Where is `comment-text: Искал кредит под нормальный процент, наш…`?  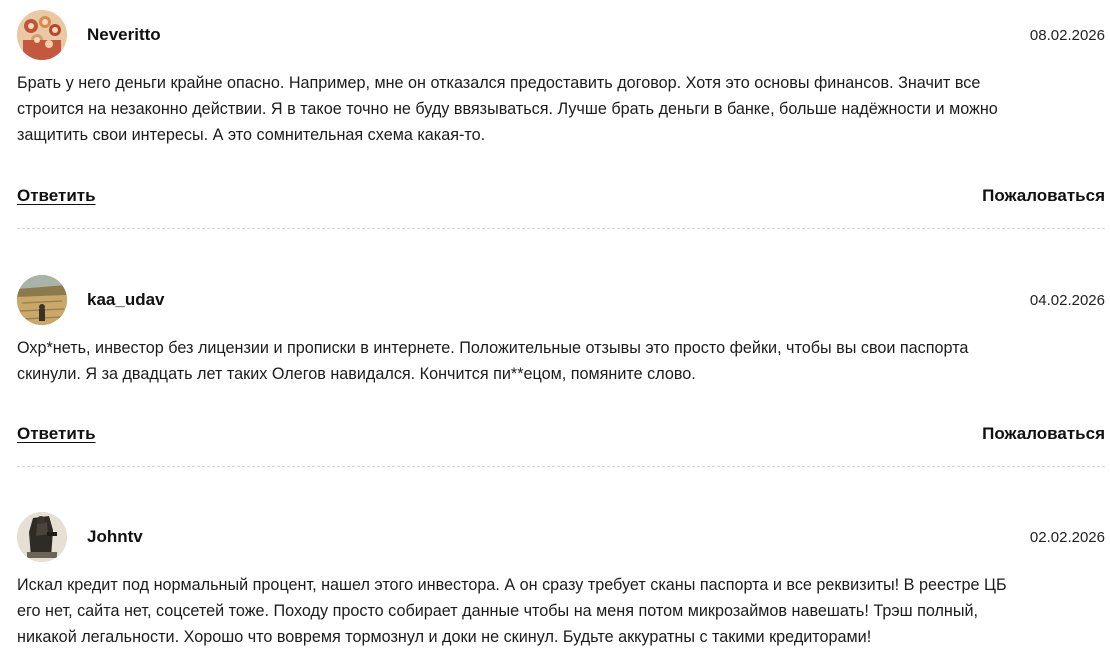 comment-text: Искал кредит под нормальный процент, наш… is located at coordinates (512, 611).